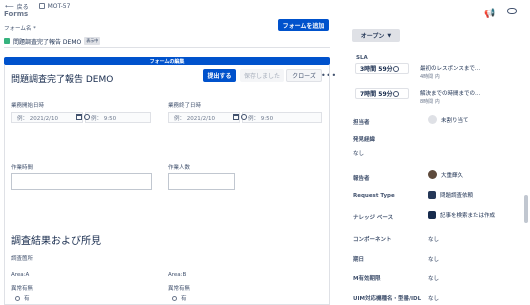 The image size is (530, 305). I want to click on reporter-field: 大重輝久, so click(445, 174).